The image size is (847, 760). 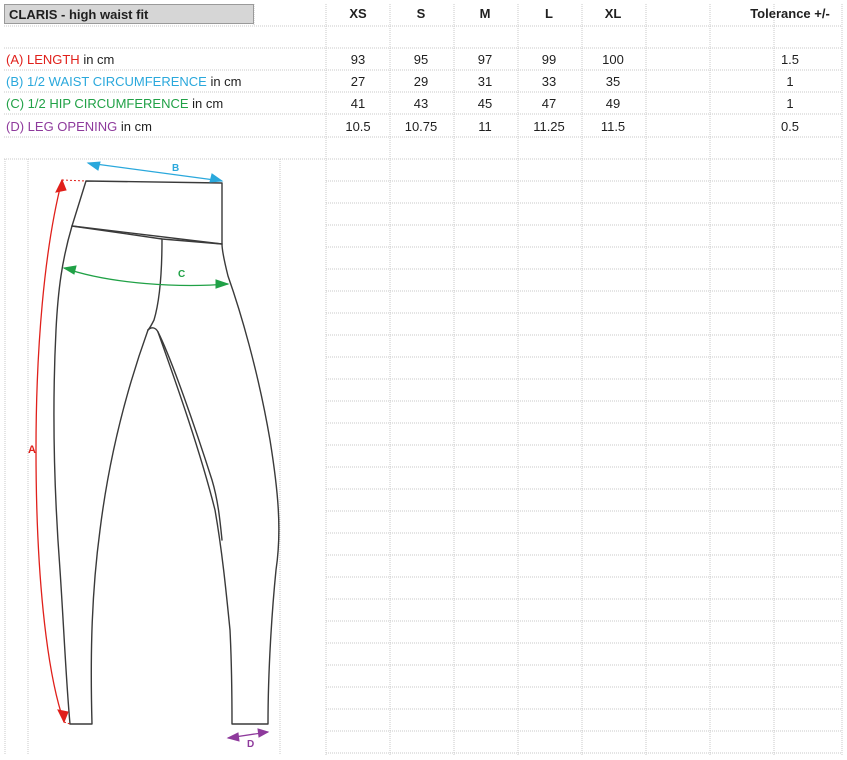 I want to click on value-cell: 29, so click(x=421, y=82).